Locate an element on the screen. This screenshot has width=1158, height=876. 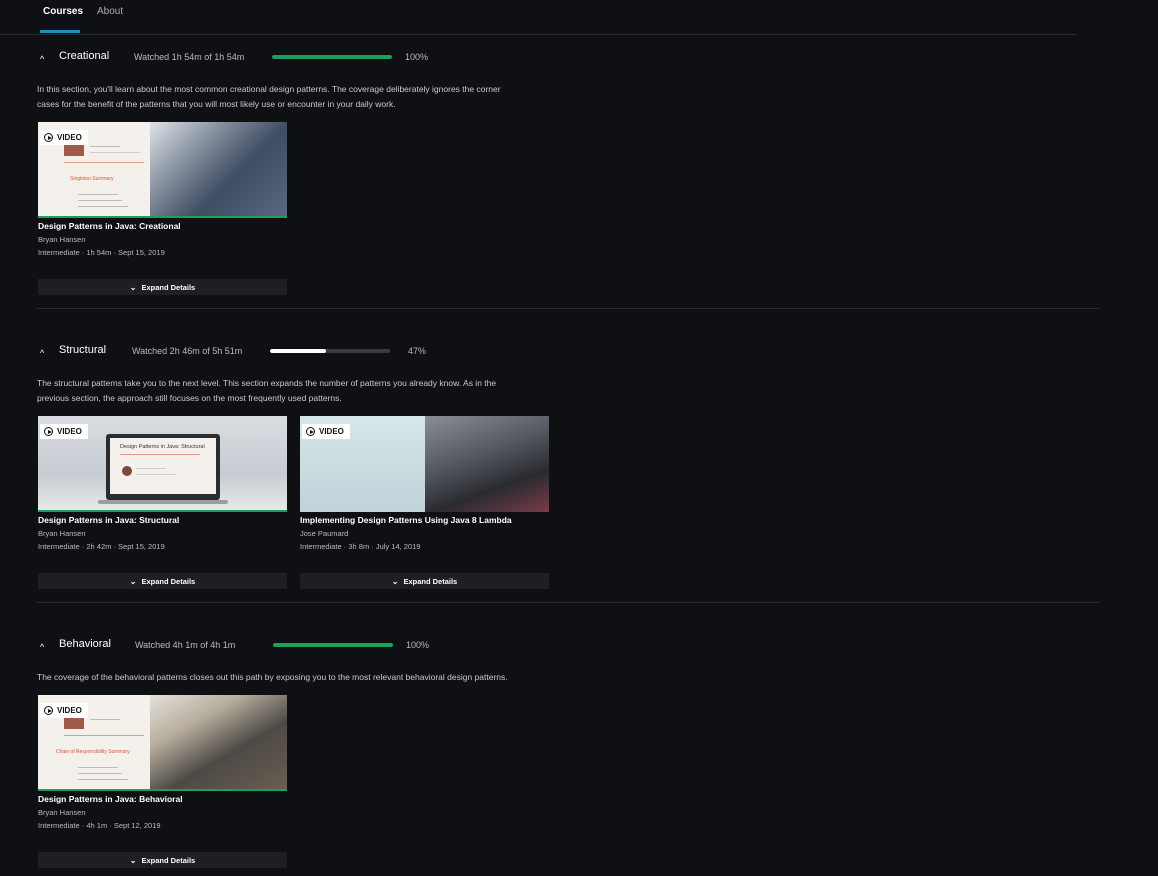
course-meta: Intermediate · 2h 42m · Sept 15, 2019 is located at coordinates (101, 546).